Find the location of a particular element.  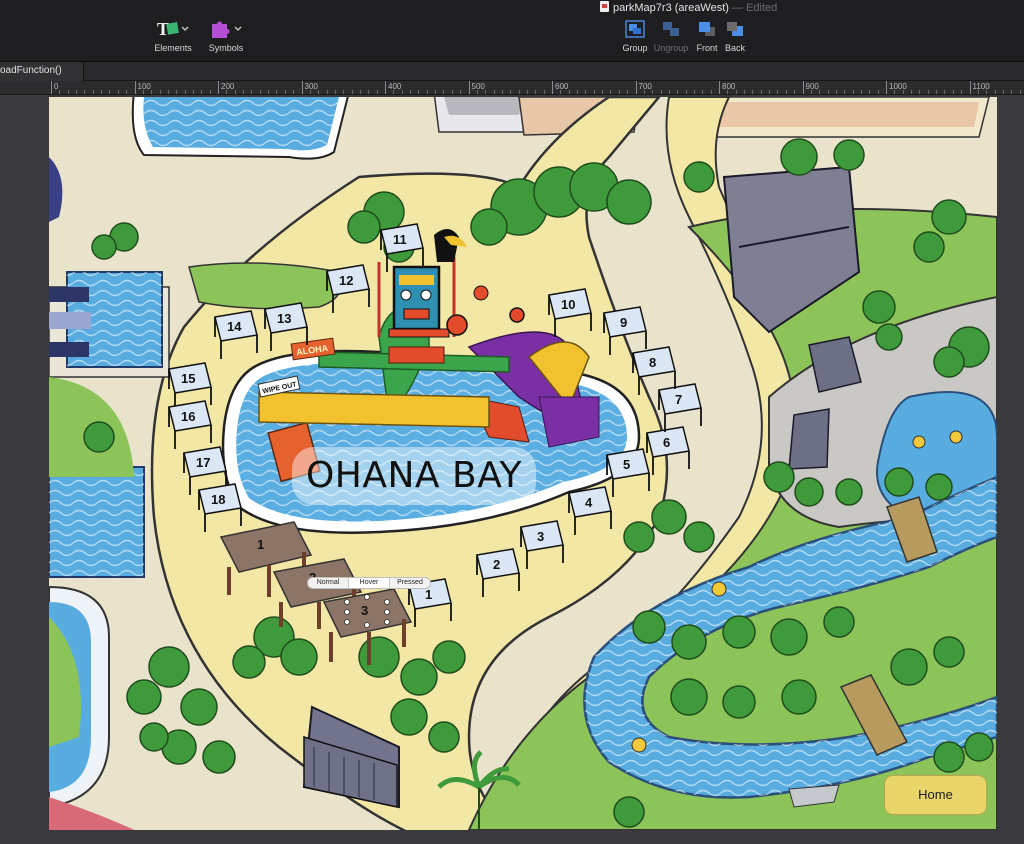

symbols-label: Symbols is located at coordinates (226, 48).